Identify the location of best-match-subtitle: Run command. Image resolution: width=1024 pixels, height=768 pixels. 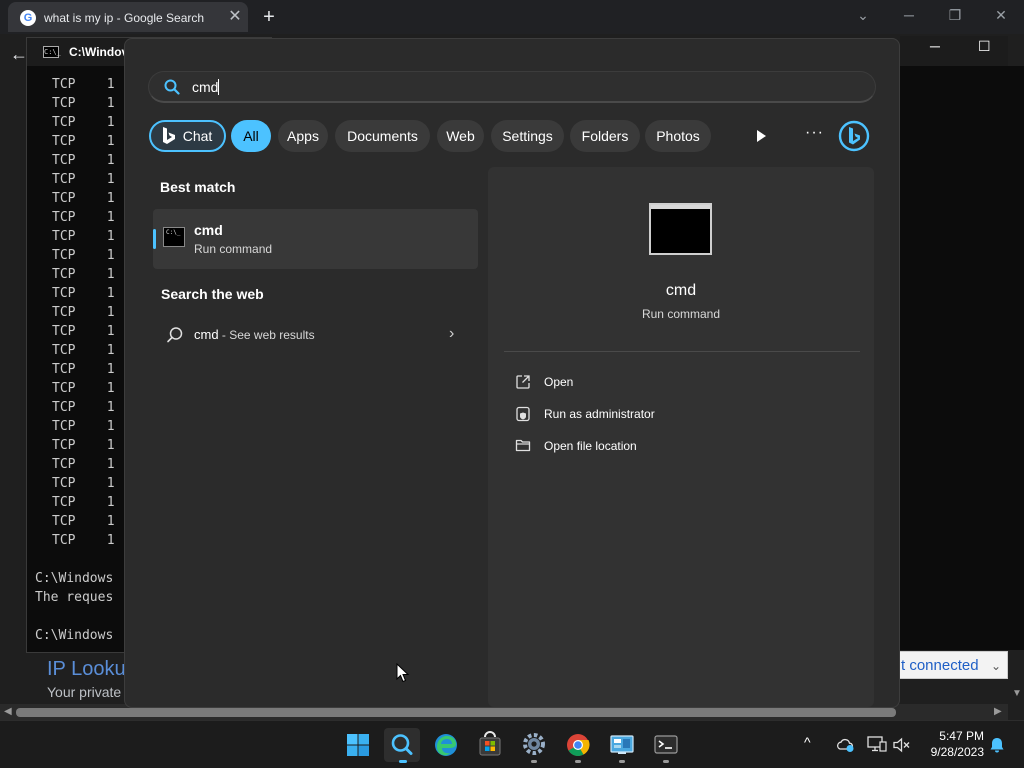
(233, 249).